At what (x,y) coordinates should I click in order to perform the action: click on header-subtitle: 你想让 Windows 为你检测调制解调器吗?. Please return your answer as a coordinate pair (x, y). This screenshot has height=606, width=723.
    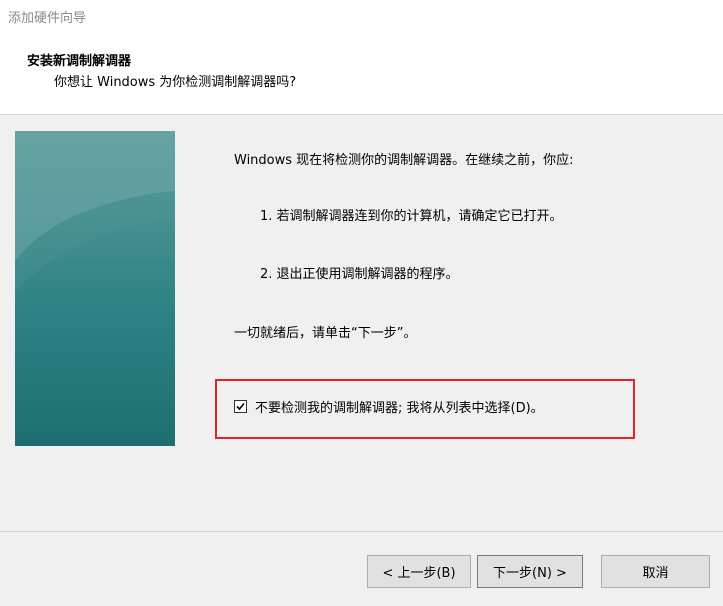
    Looking at the image, I should click on (175, 82).